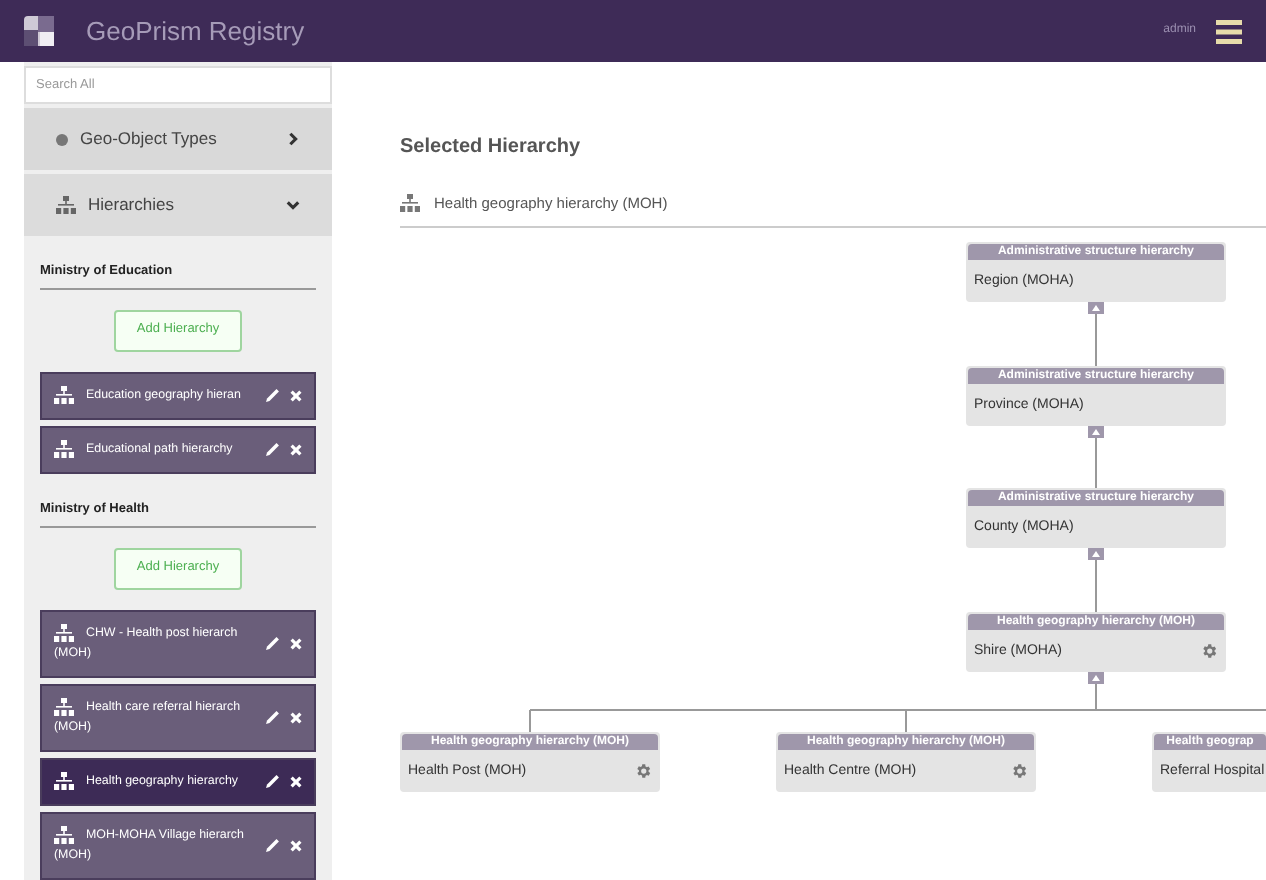 The image size is (1266, 880). What do you see at coordinates (39, 31) in the screenshot?
I see `logo-icon` at bounding box center [39, 31].